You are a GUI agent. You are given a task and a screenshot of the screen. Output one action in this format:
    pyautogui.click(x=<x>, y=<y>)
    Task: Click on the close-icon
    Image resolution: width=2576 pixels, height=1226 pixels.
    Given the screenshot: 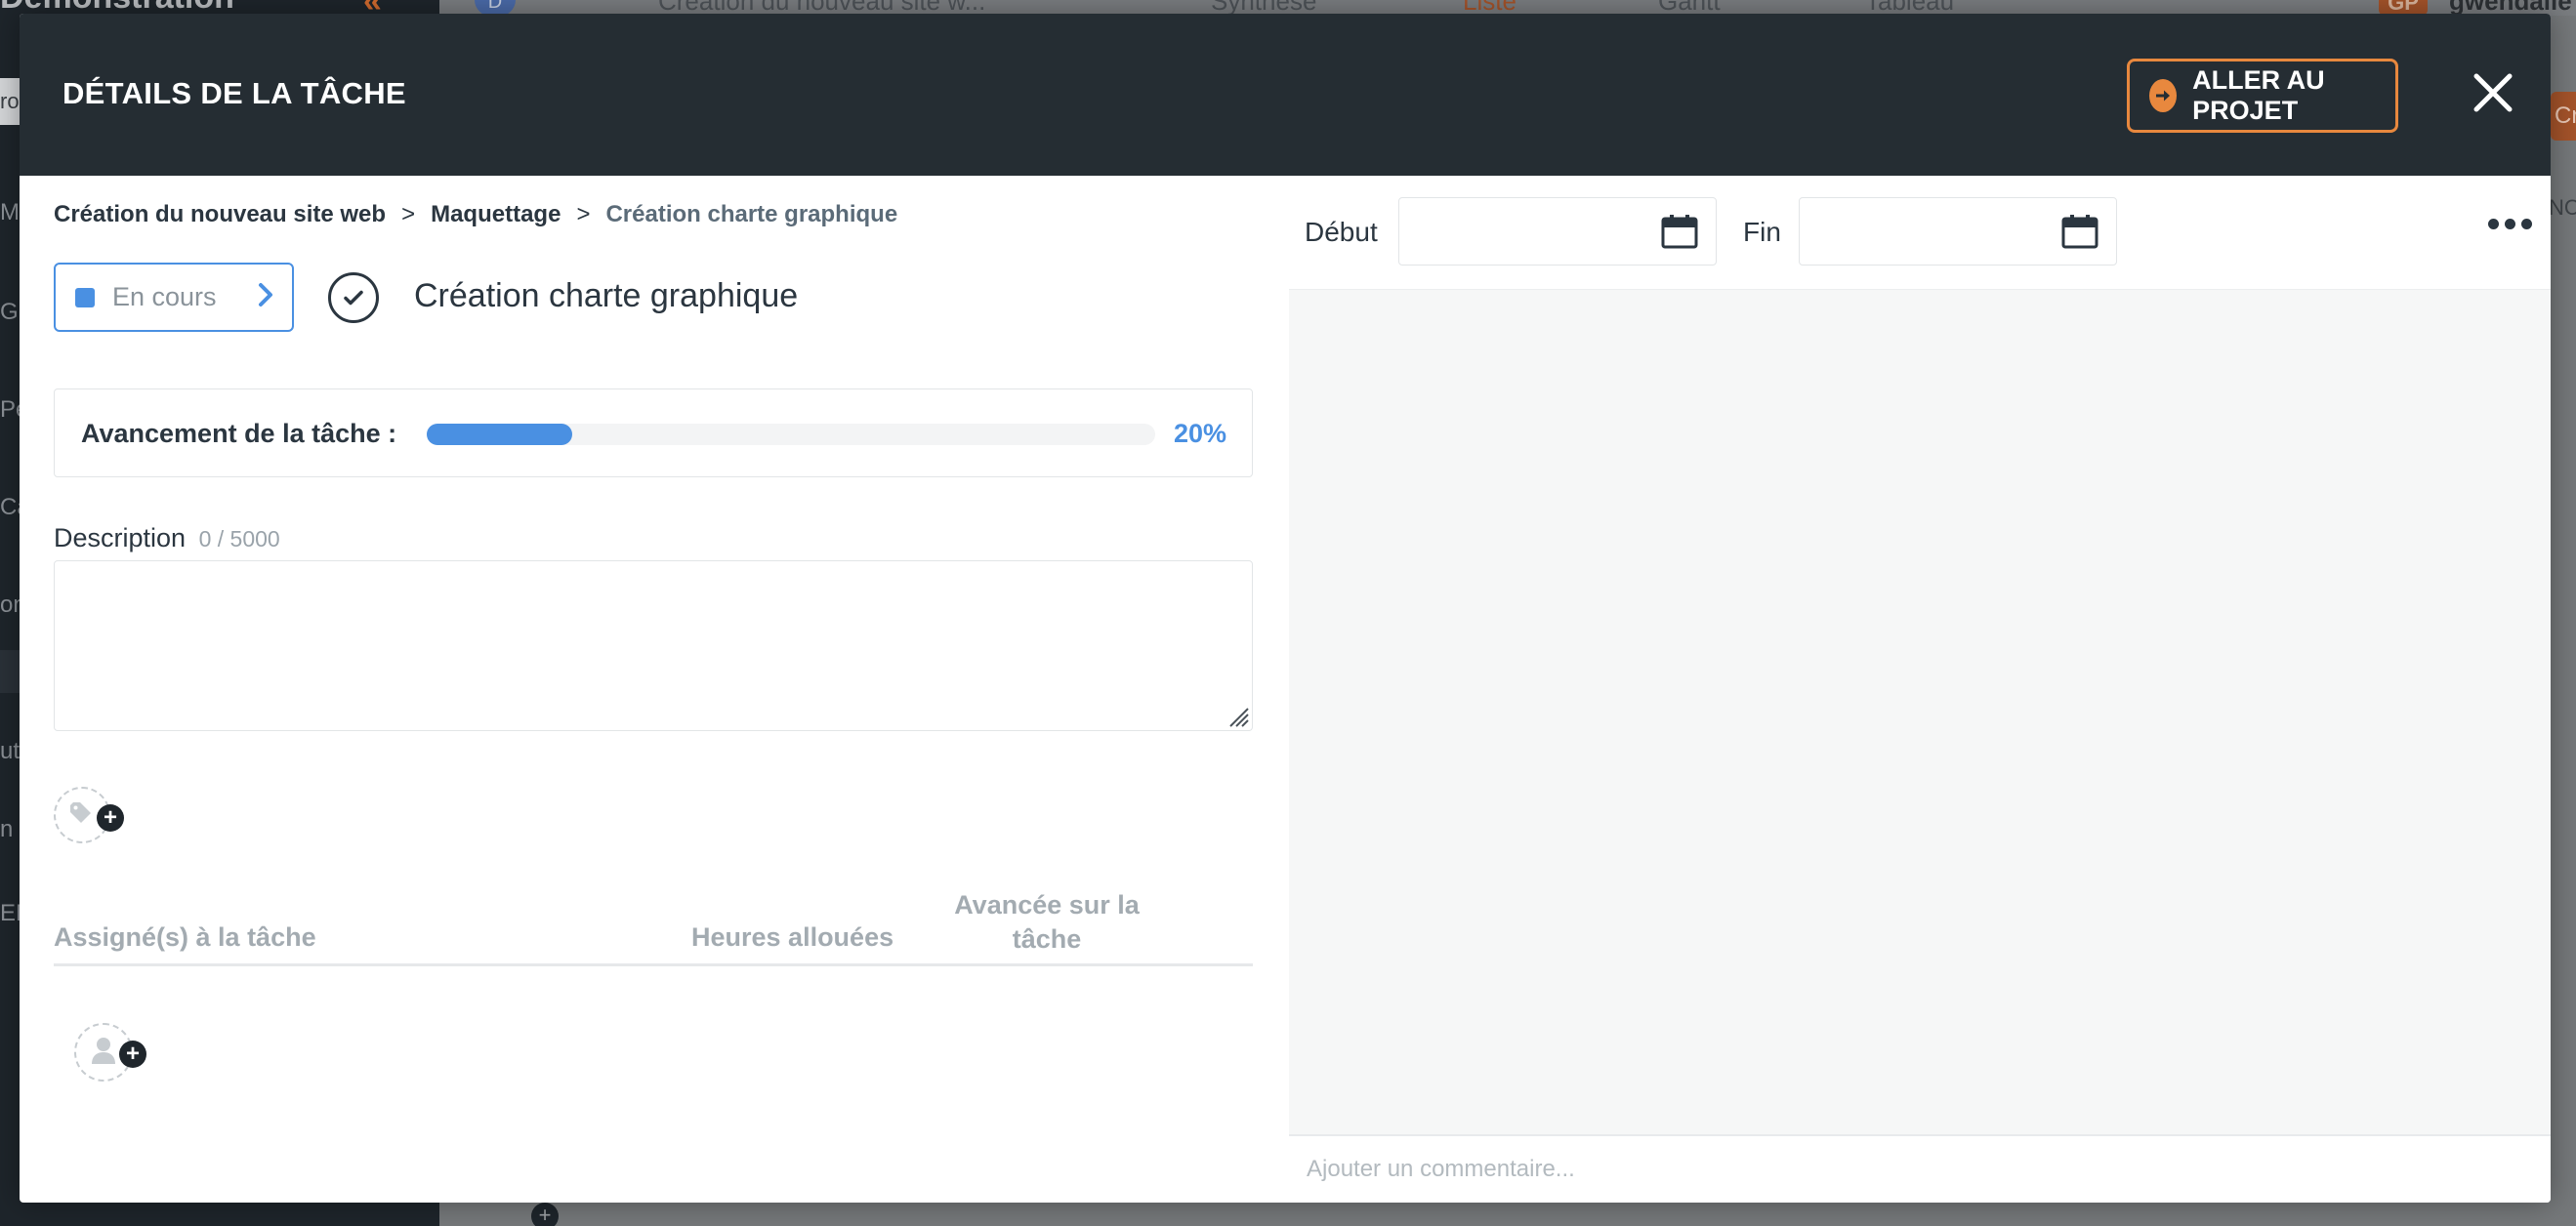 What is the action you would take?
    pyautogui.click(x=2493, y=92)
    